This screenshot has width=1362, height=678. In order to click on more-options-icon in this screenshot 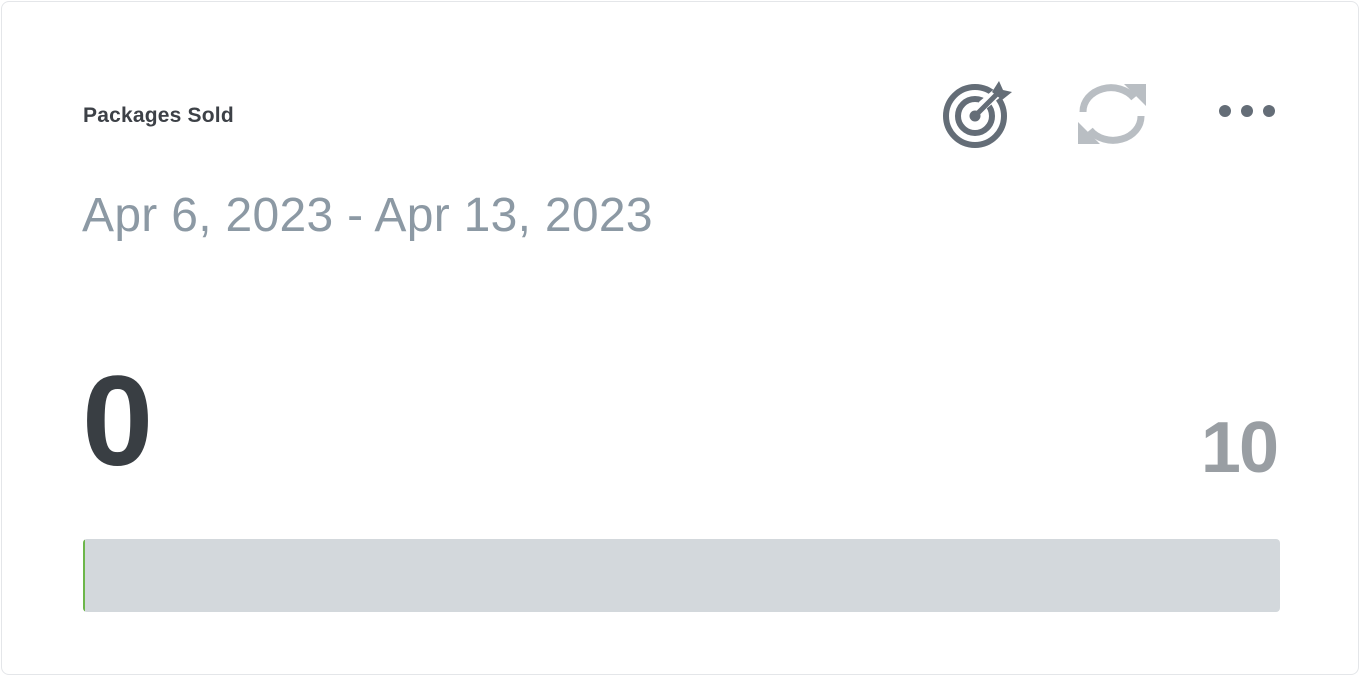, I will do `click(1247, 111)`.